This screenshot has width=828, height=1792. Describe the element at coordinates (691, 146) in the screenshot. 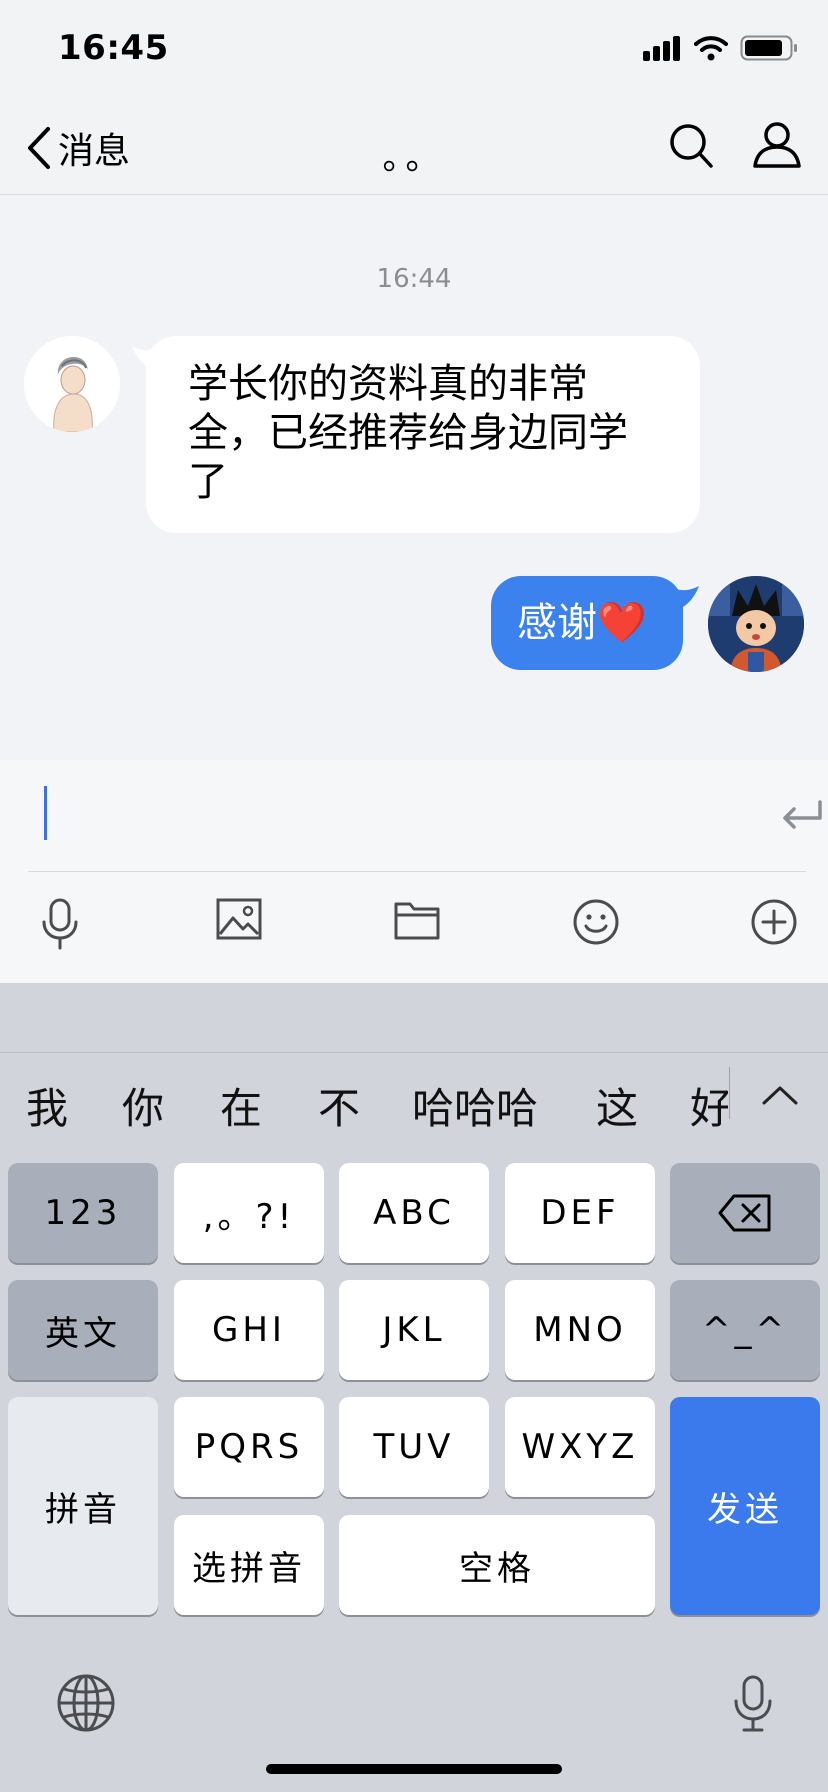

I see `search-icon` at that location.